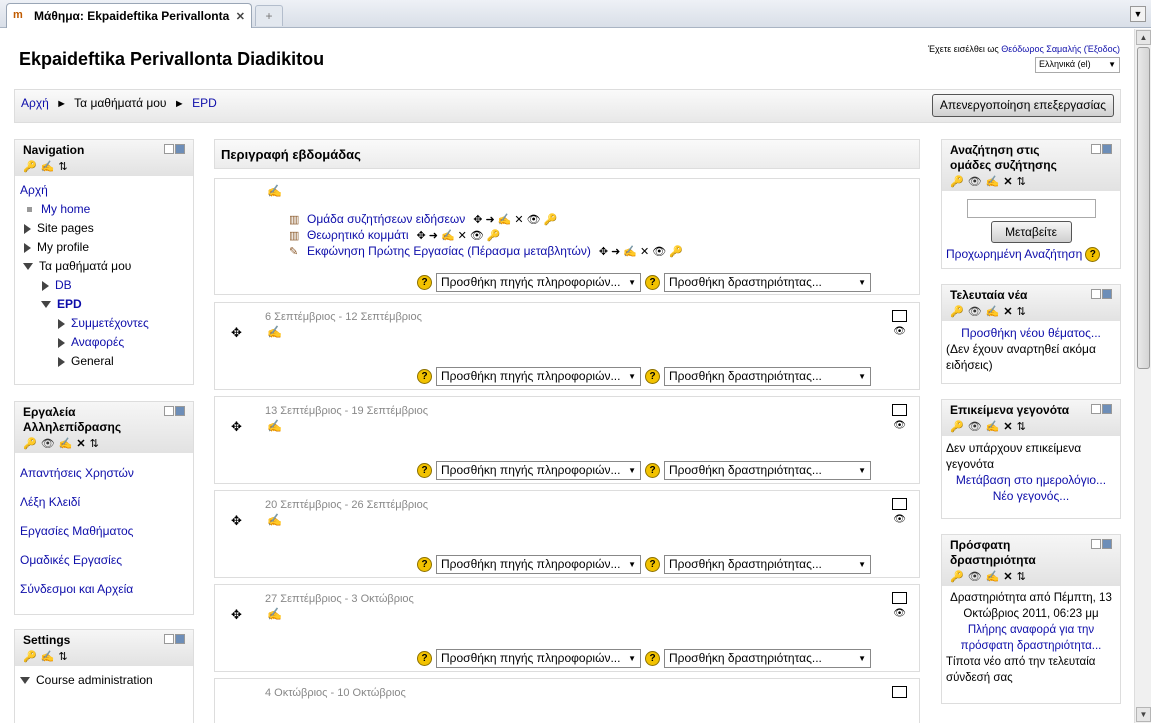  Describe the element at coordinates (76, 589) in the screenshot. I see `interaction-link: Σύνδεσμοι και Αρχεία` at that location.